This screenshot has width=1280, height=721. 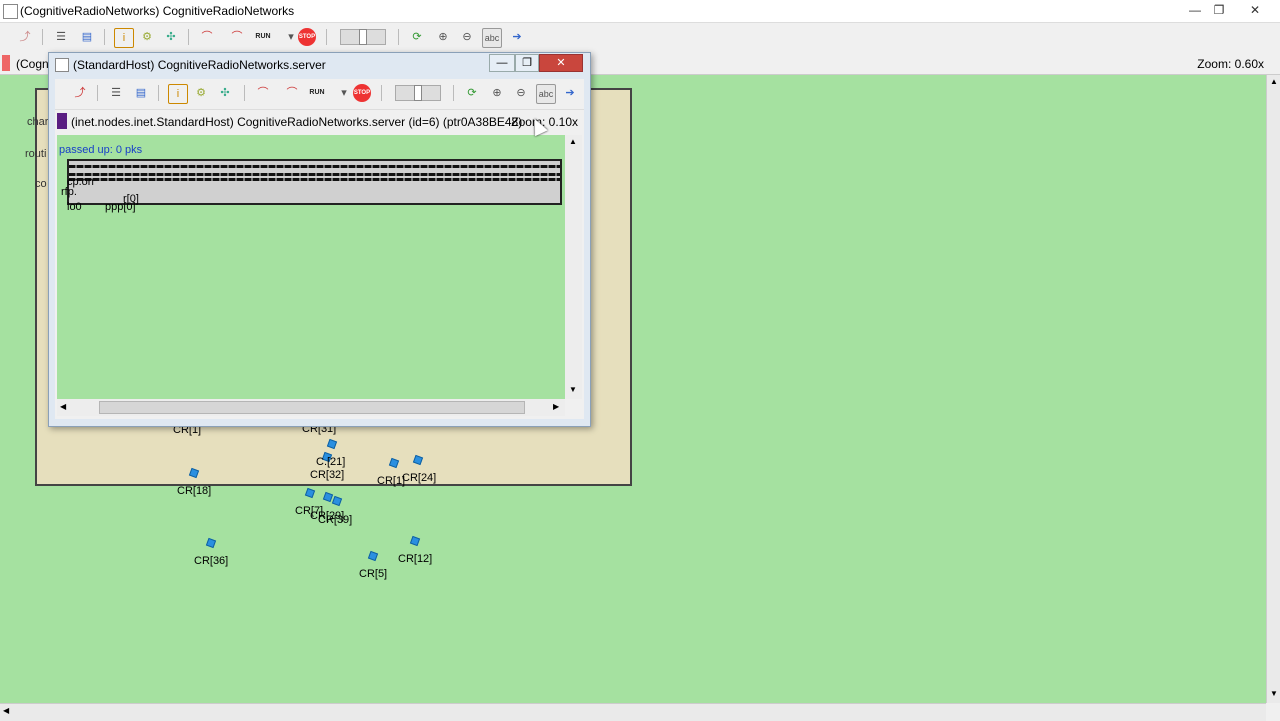 I want to click on cr-node-label: CR[12], so click(x=415, y=559).